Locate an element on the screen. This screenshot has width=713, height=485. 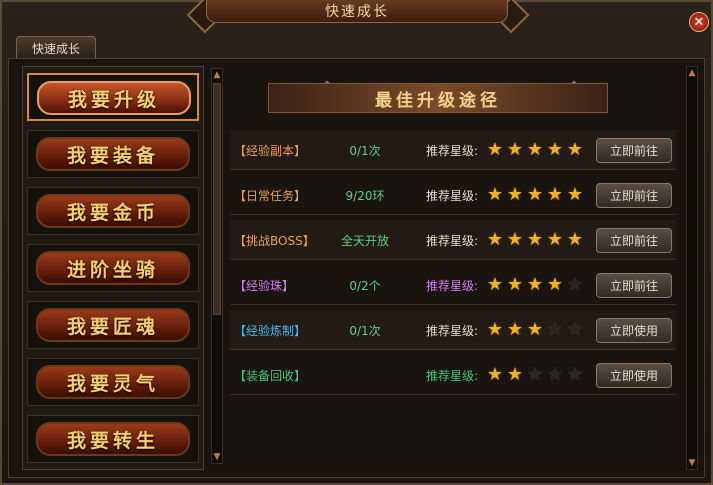
menu-item: 我要升级 is located at coordinates (113, 97).